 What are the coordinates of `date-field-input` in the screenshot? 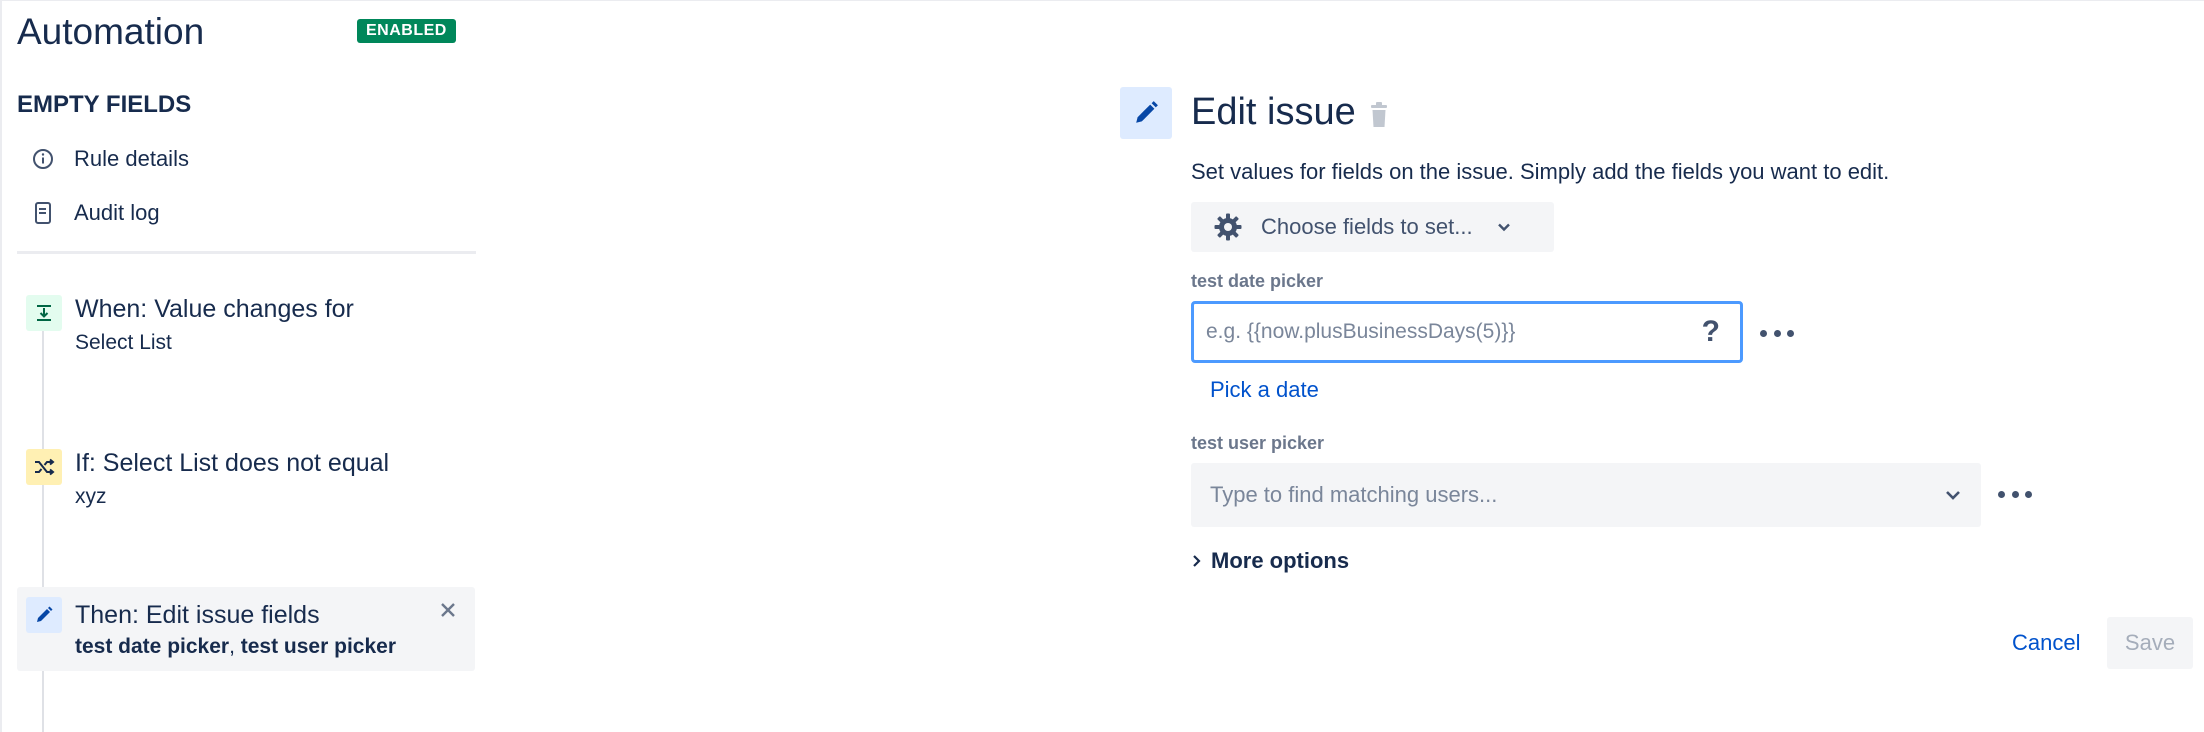 It's located at (1436, 332).